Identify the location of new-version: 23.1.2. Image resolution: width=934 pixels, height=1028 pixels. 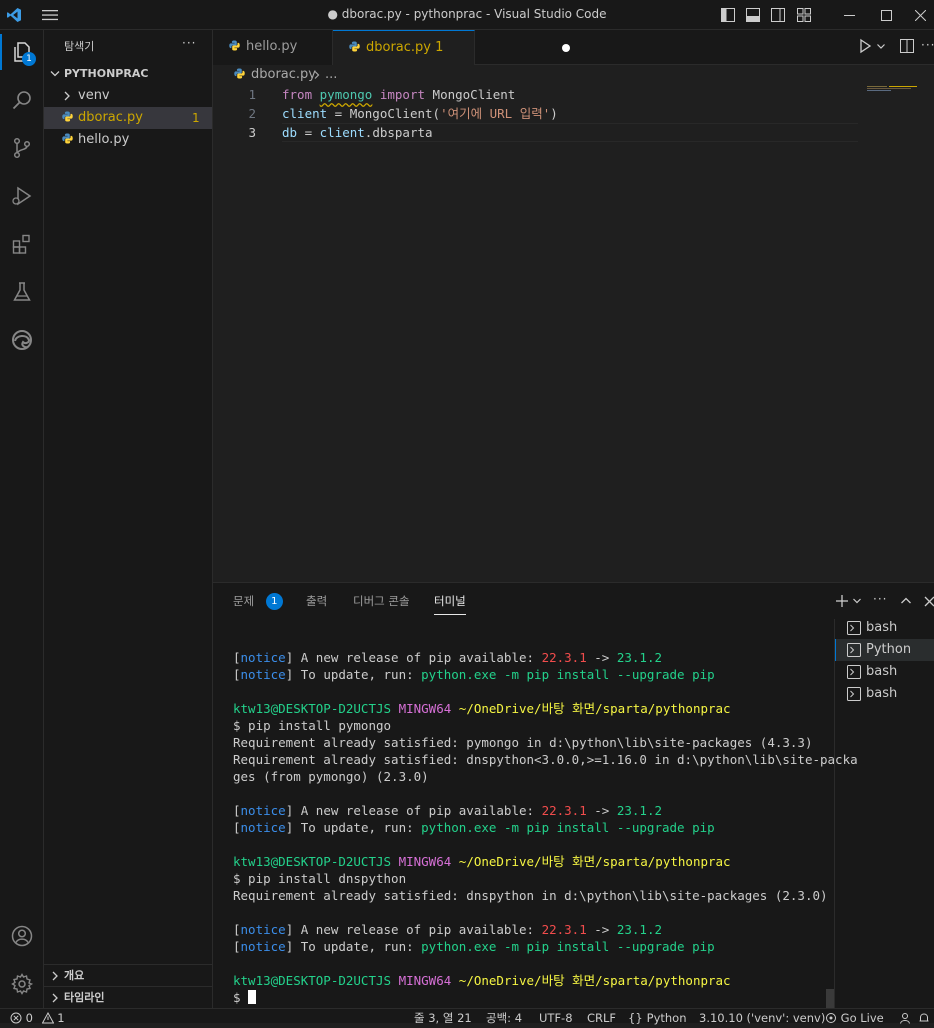
(639, 657).